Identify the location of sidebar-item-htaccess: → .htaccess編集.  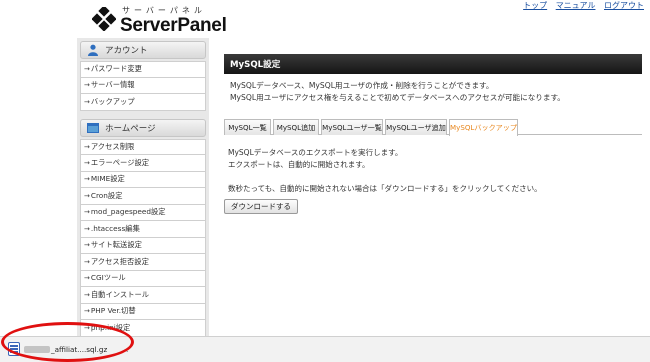
(143, 229).